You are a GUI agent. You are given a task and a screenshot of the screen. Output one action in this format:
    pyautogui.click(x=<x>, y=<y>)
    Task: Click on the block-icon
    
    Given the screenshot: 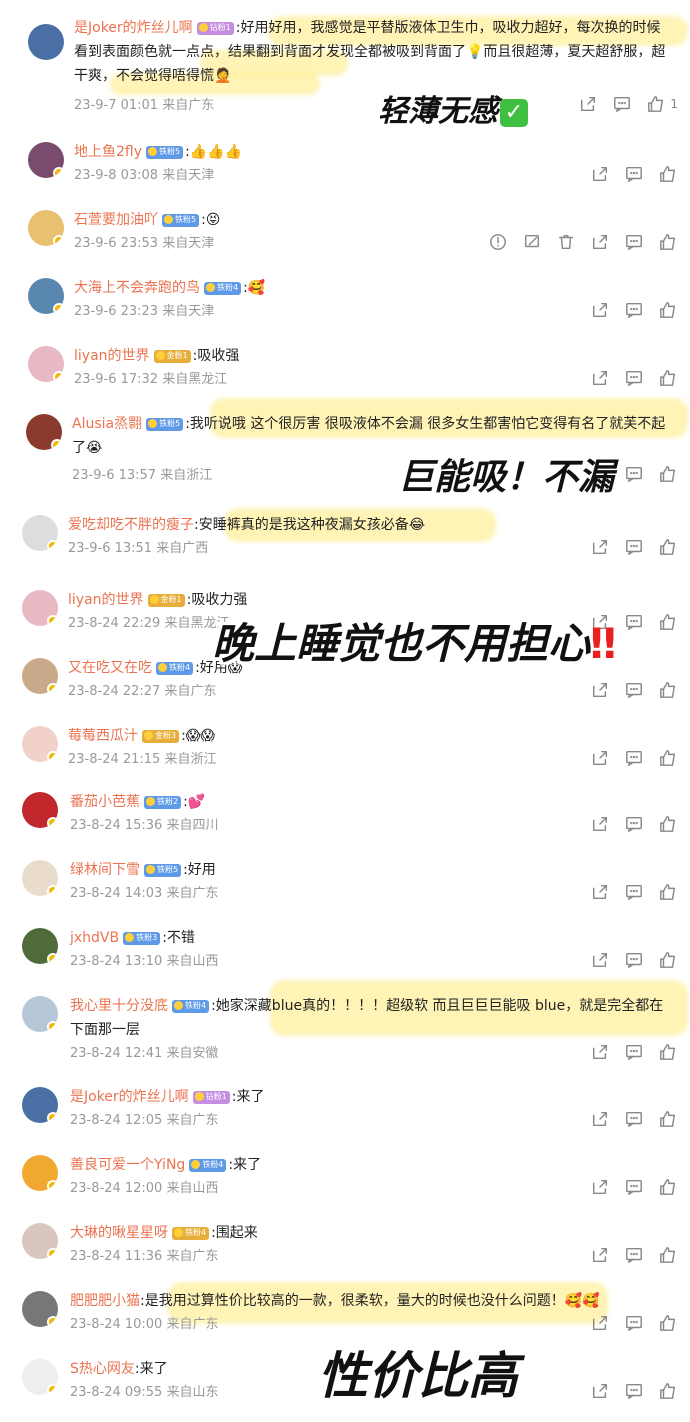 What is the action you would take?
    pyautogui.click(x=532, y=242)
    